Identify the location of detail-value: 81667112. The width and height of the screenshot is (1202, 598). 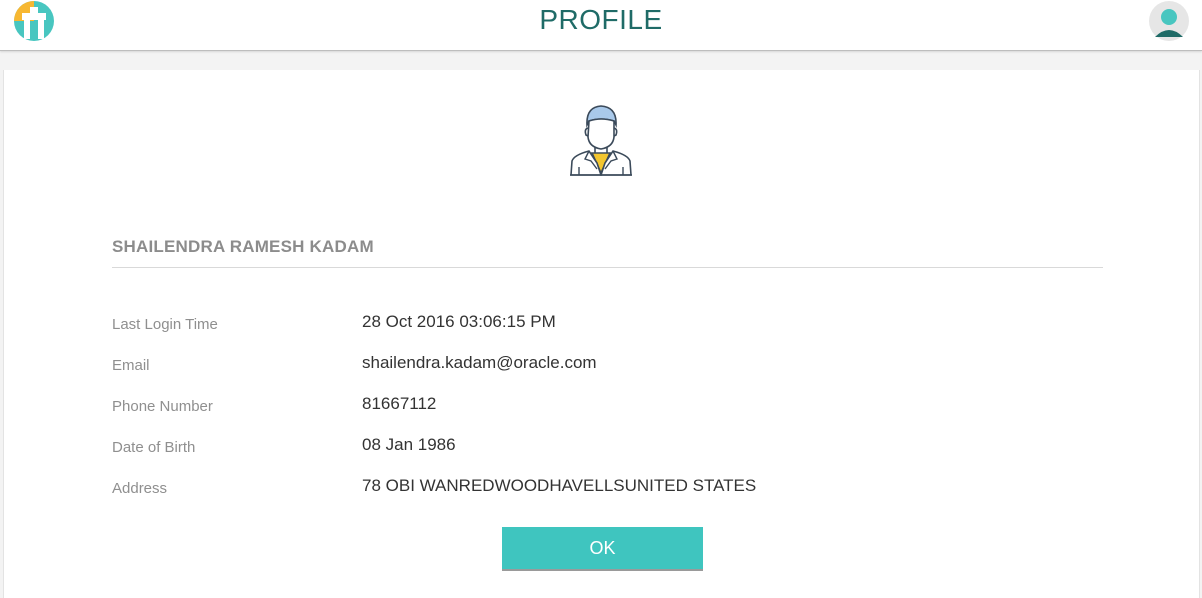
(399, 403).